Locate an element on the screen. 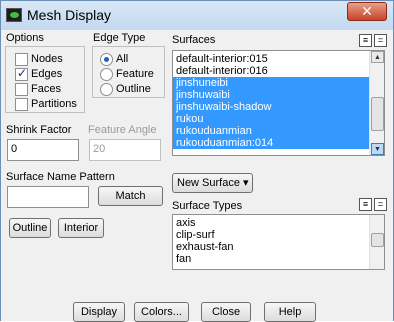 The image size is (394, 322). shrink-factor-input: 0 is located at coordinates (43, 150).